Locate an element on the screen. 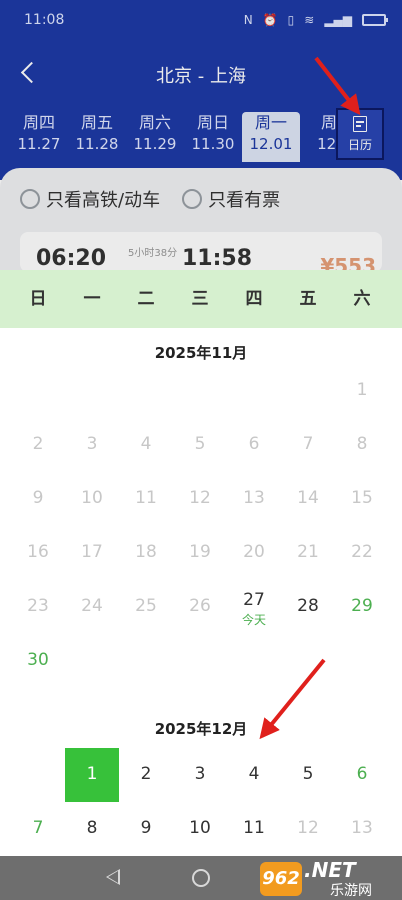  day-number: 16 is located at coordinates (38, 552).